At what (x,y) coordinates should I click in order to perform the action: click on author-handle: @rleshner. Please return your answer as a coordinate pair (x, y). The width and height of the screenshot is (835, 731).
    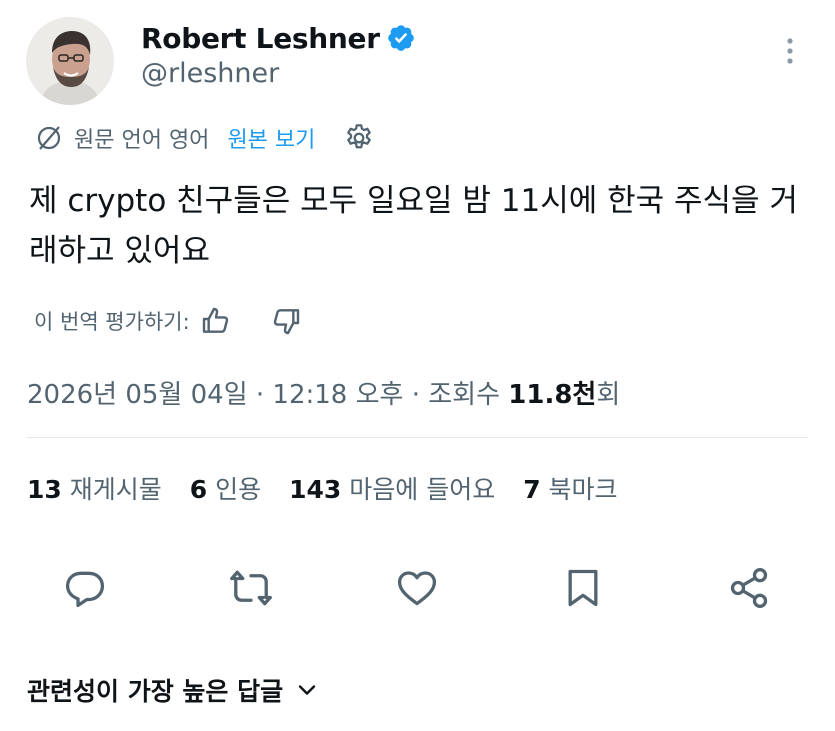
    Looking at the image, I should click on (210, 73).